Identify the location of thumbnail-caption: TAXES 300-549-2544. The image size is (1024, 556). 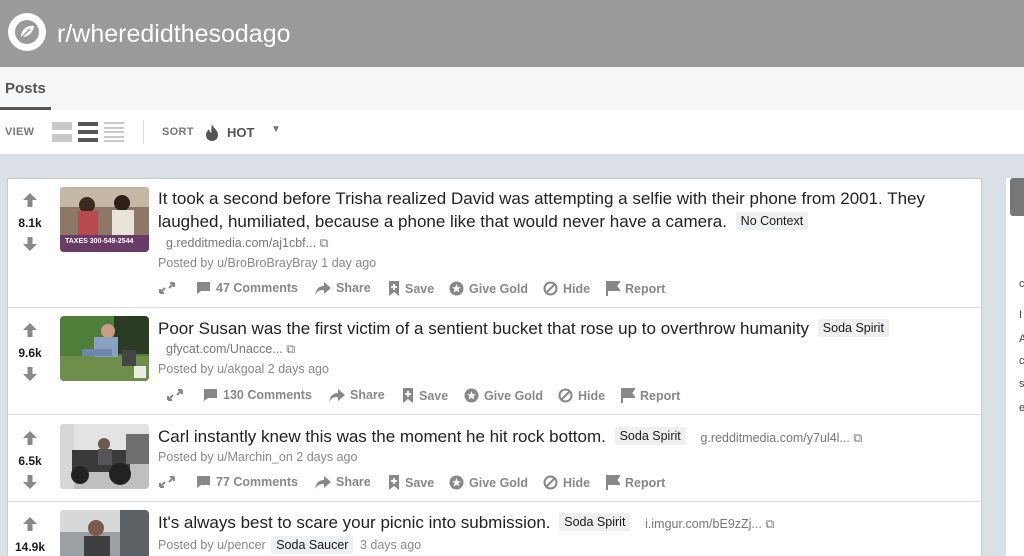
(99, 241).